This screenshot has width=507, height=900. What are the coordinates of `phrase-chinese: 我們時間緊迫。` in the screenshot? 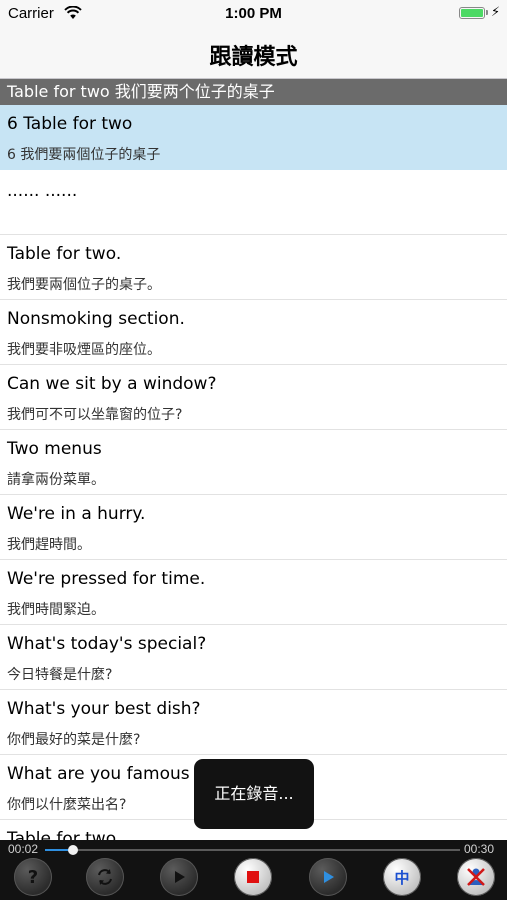 It's located at (56, 610).